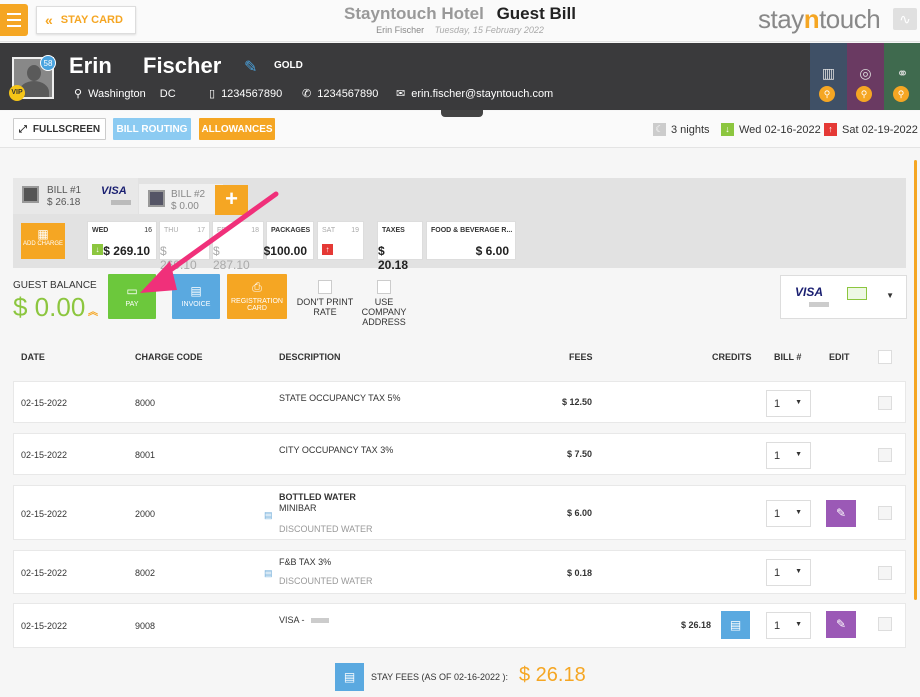  Describe the element at coordinates (871, 129) in the screenshot. I see `departure-date: ↑ Sat 02-19-2022` at that location.